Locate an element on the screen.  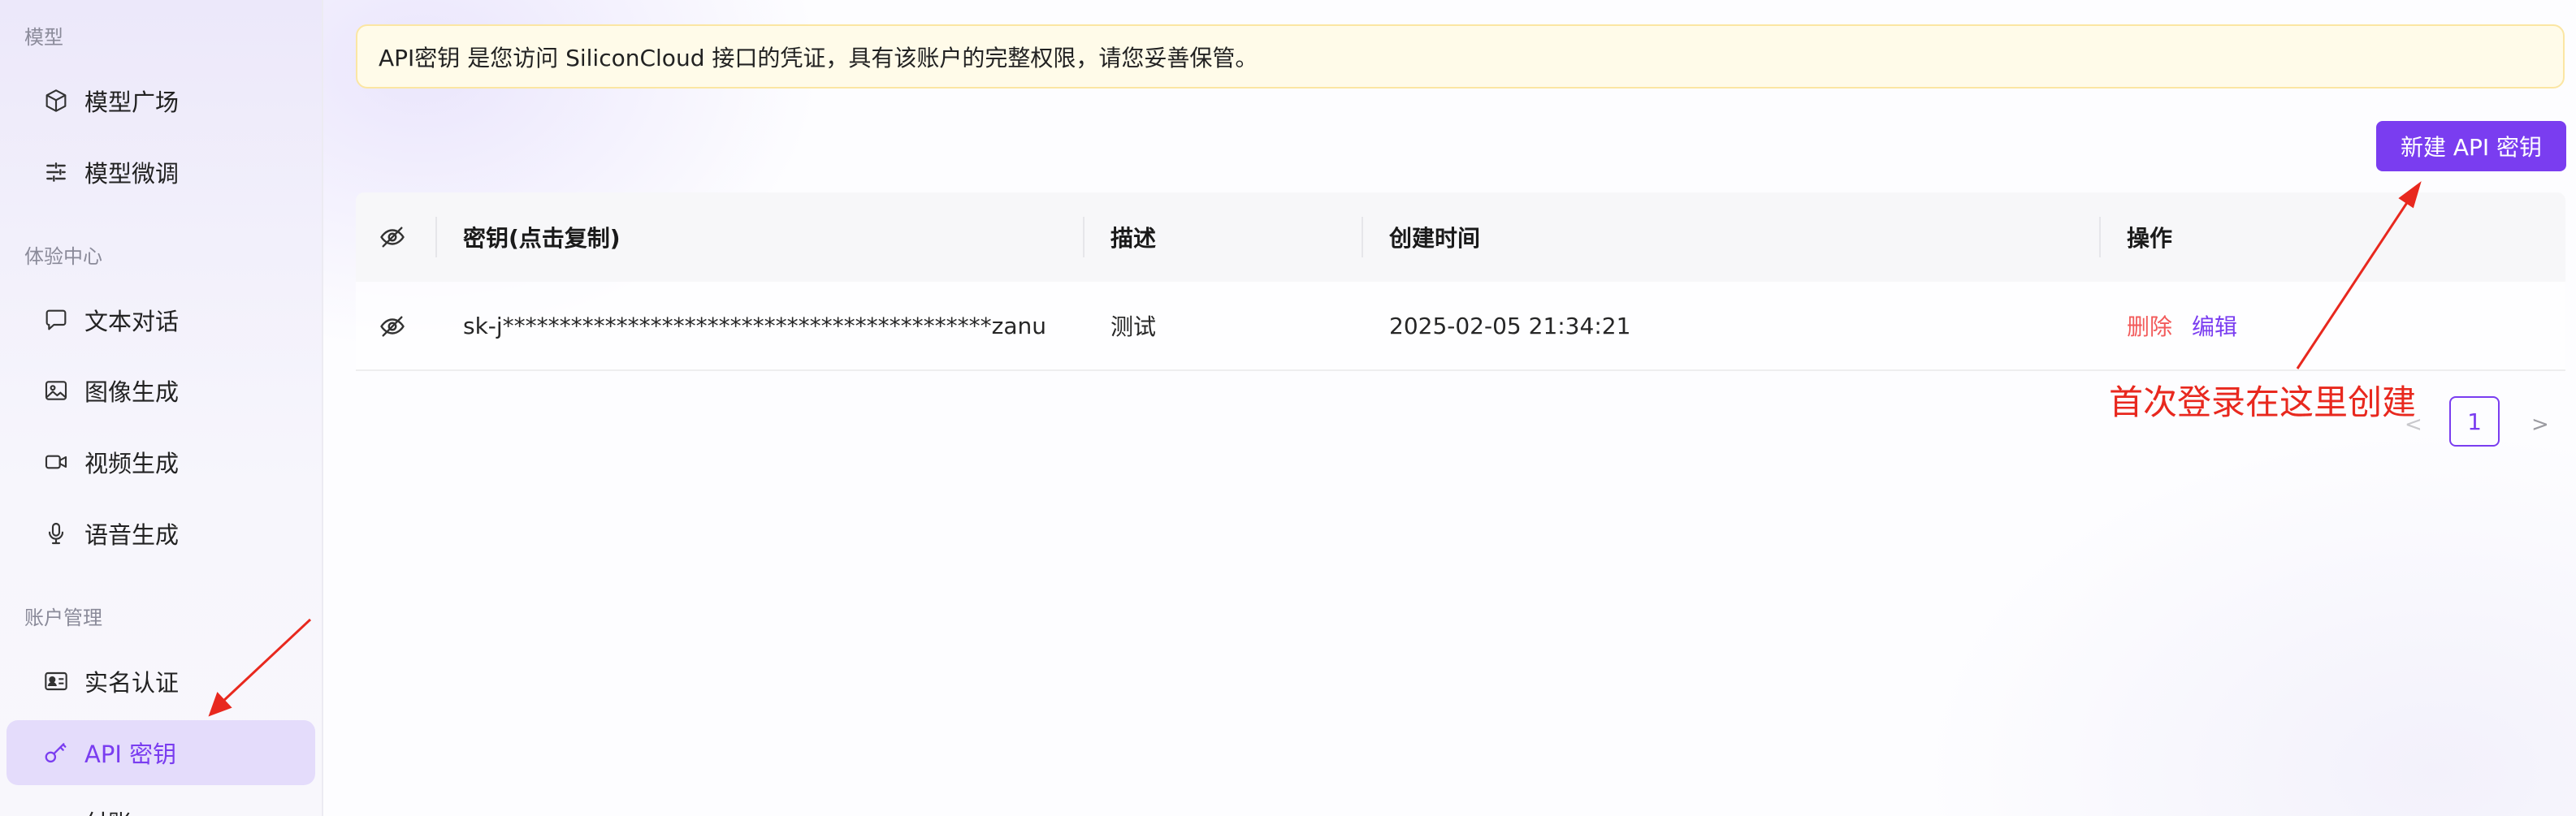
column-header-key: 密钥(点击复制) is located at coordinates (542, 238).